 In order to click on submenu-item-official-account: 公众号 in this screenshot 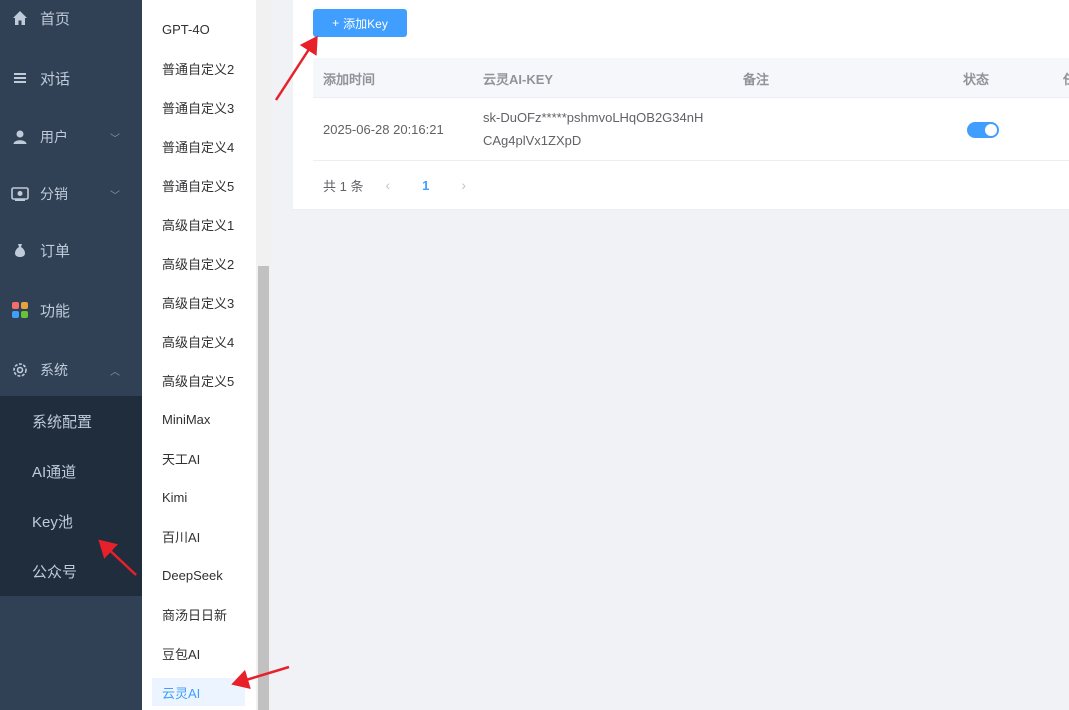, I will do `click(71, 571)`.